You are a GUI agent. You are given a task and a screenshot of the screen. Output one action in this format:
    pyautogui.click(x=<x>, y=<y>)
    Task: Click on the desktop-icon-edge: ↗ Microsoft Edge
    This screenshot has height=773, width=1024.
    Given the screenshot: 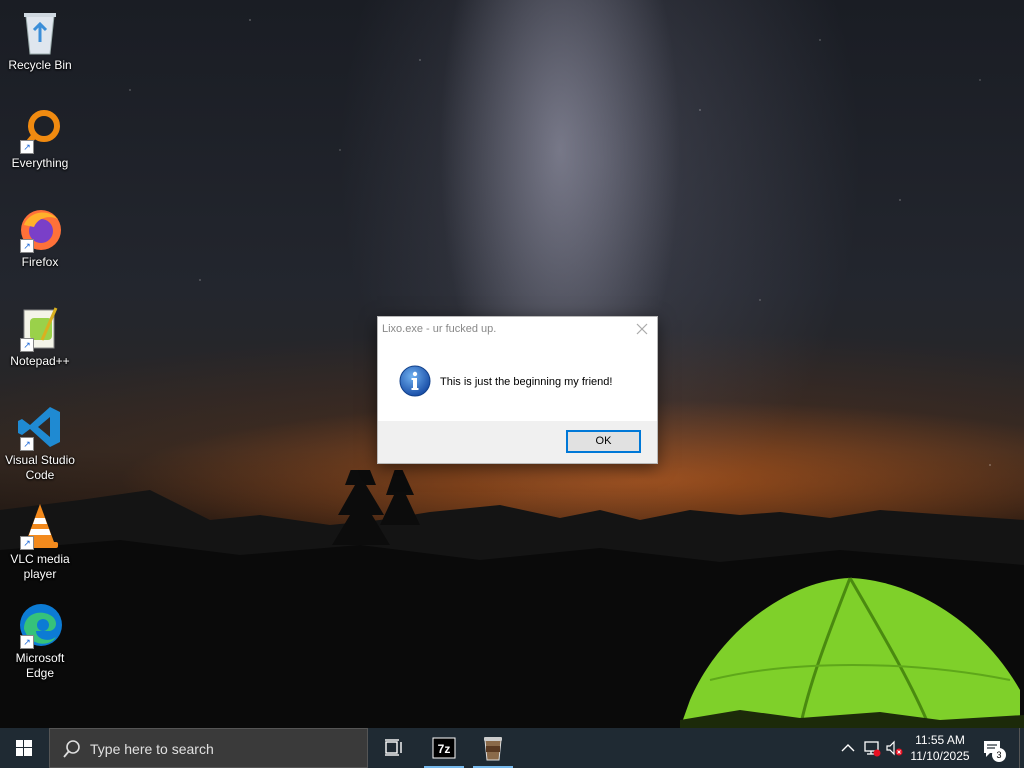 What is the action you would take?
    pyautogui.click(x=40, y=641)
    